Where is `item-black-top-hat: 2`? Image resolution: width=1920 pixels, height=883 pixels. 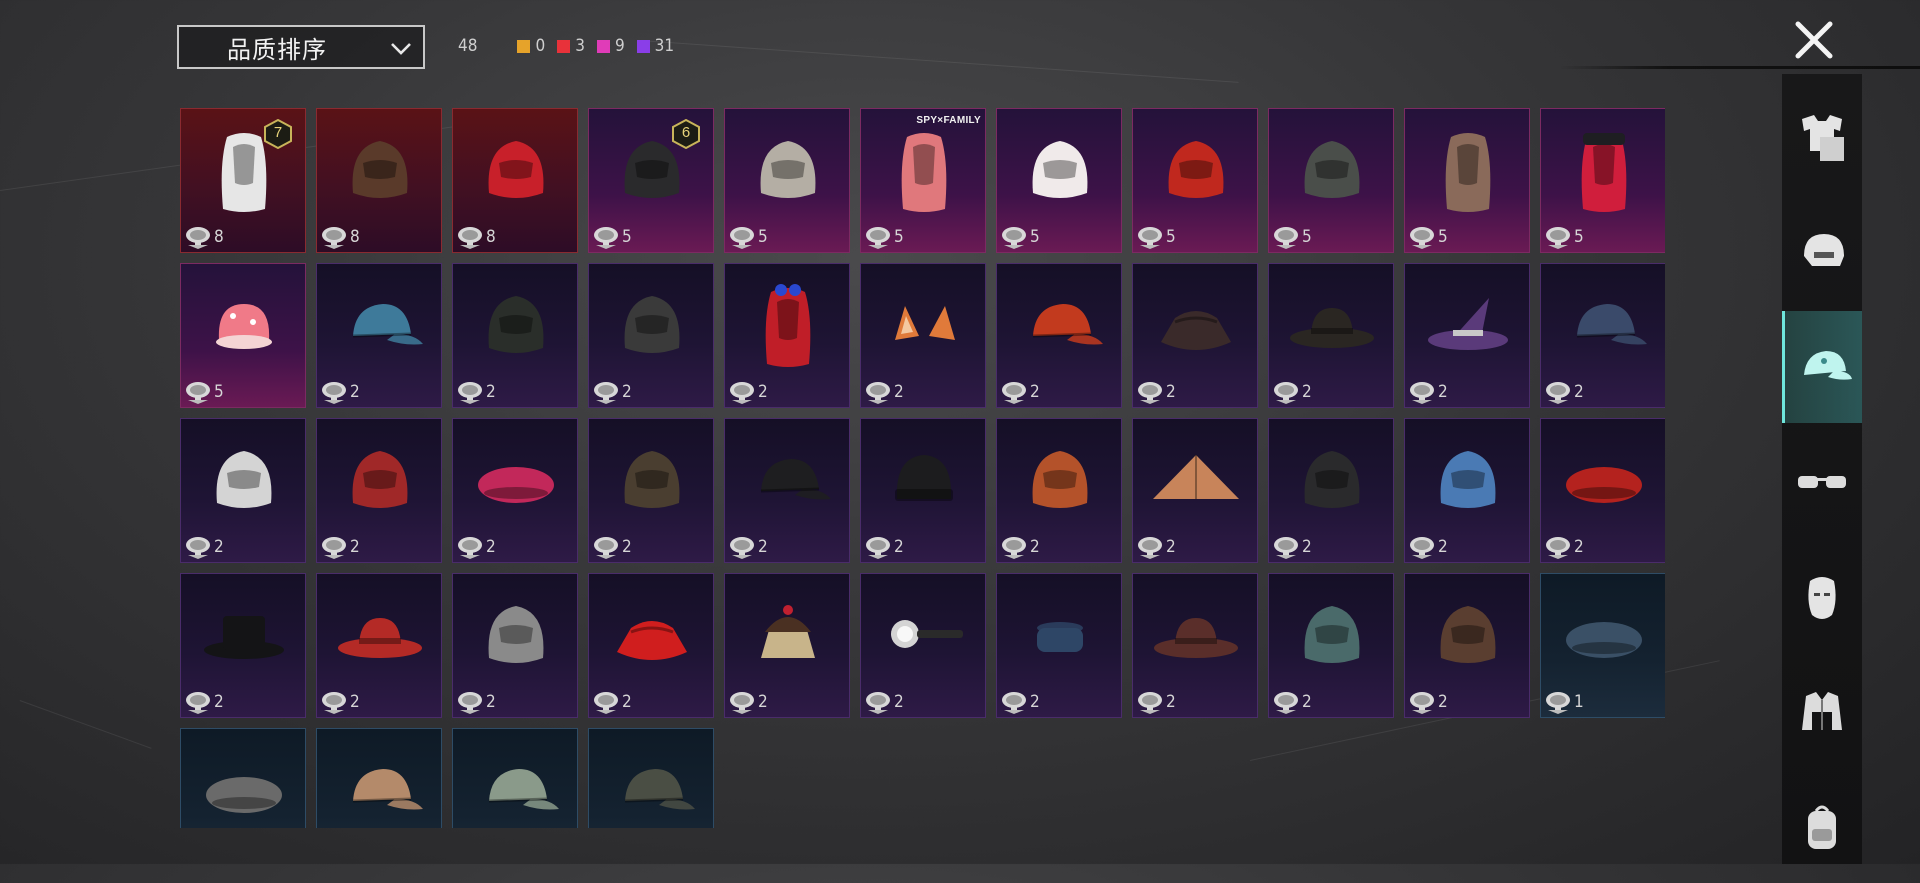
item-black-top-hat: 2 is located at coordinates (243, 645).